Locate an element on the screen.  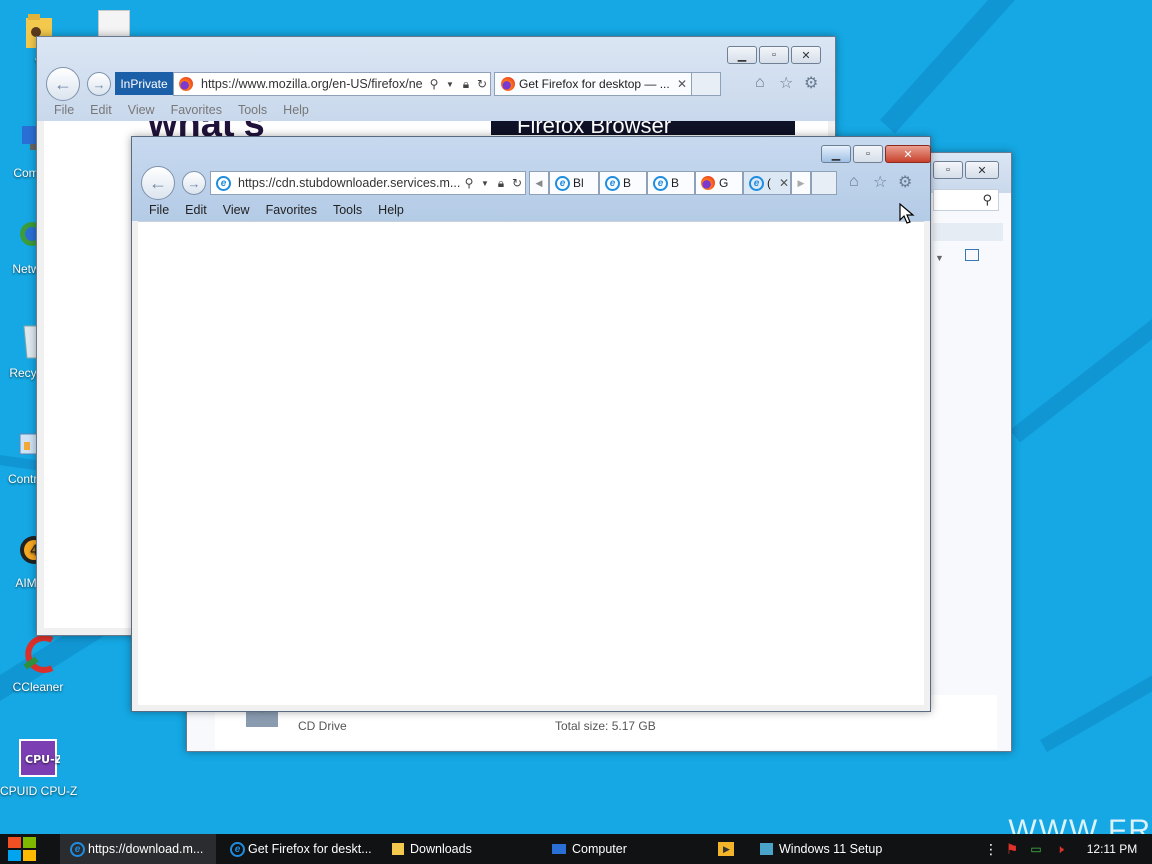
menu-bar: File Edit View Favorites Tools Help is located at coordinates (276, 210).